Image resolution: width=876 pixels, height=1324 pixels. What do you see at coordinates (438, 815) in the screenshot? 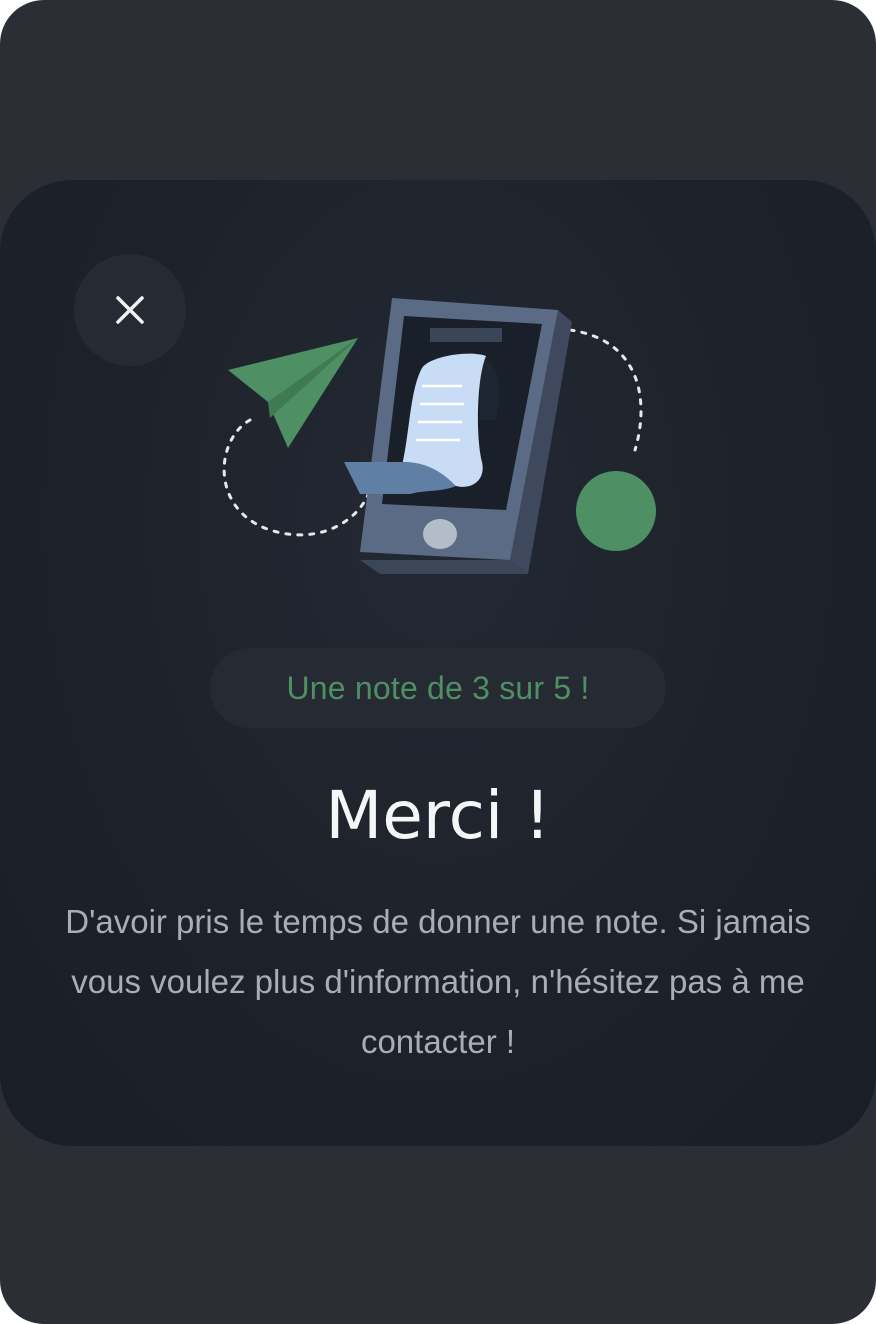
I see `dialog-title: Merci !` at bounding box center [438, 815].